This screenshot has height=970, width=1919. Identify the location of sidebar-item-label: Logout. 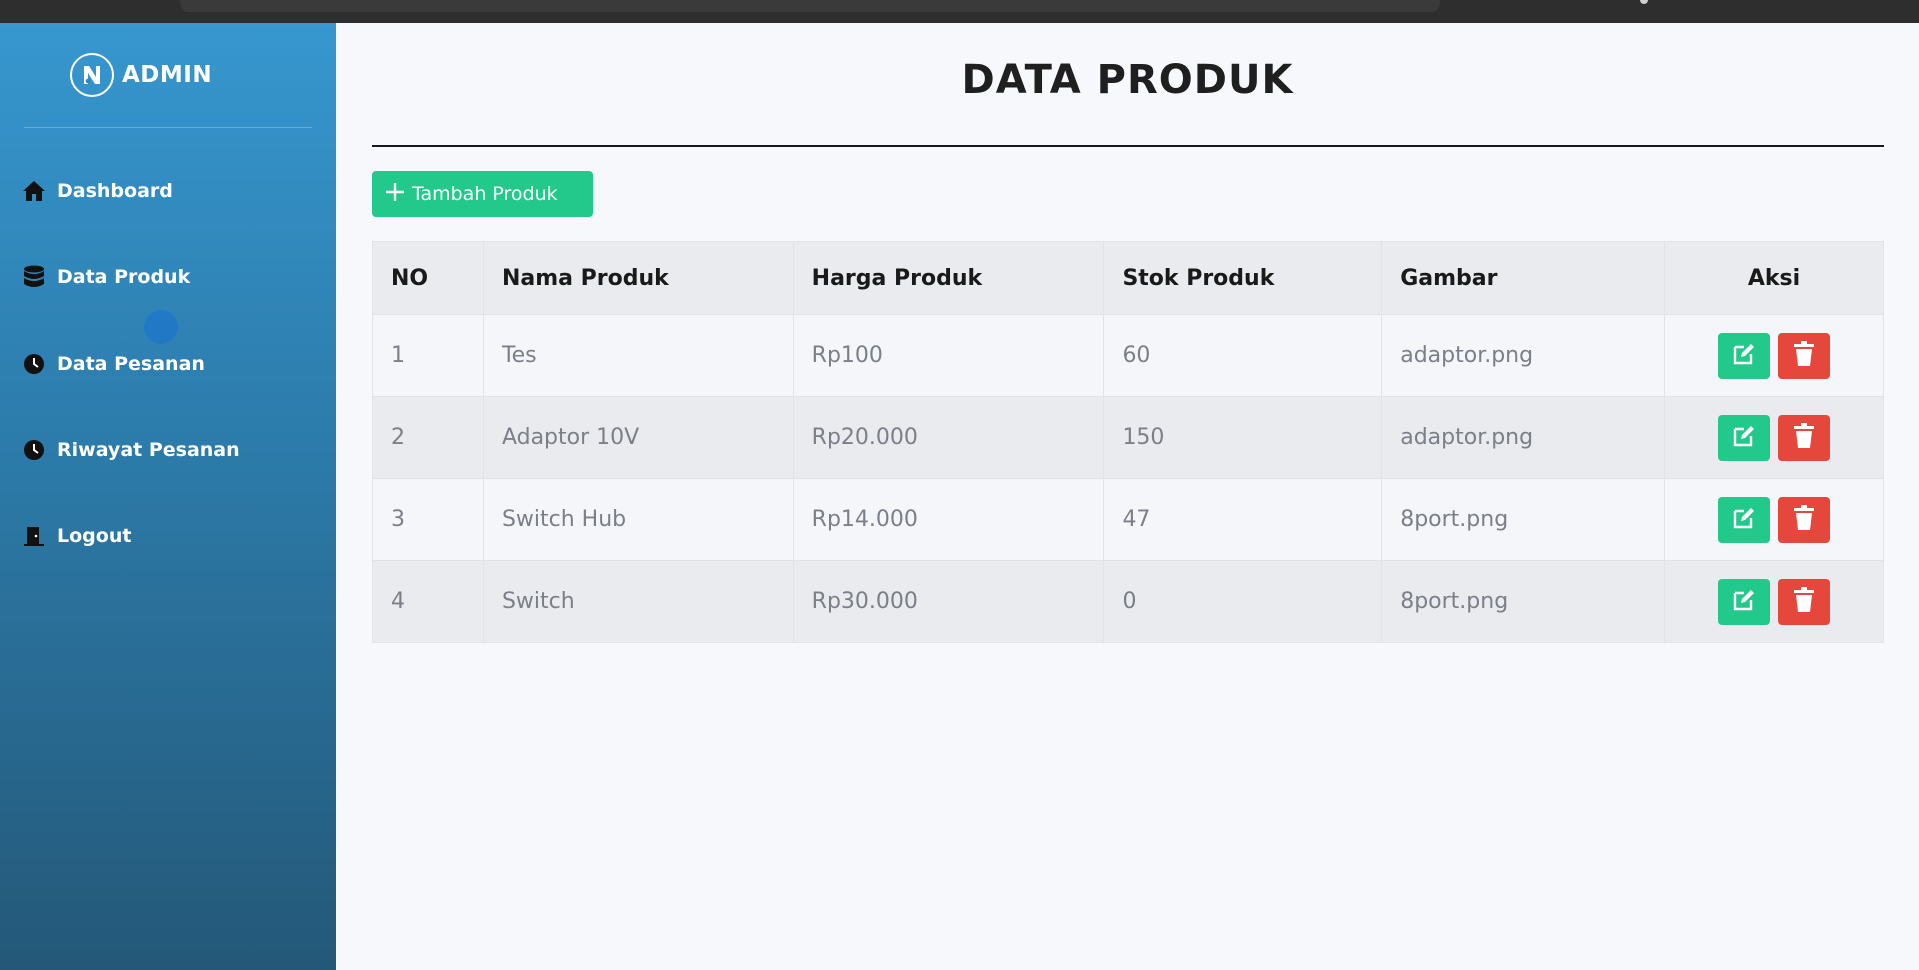
(94, 536).